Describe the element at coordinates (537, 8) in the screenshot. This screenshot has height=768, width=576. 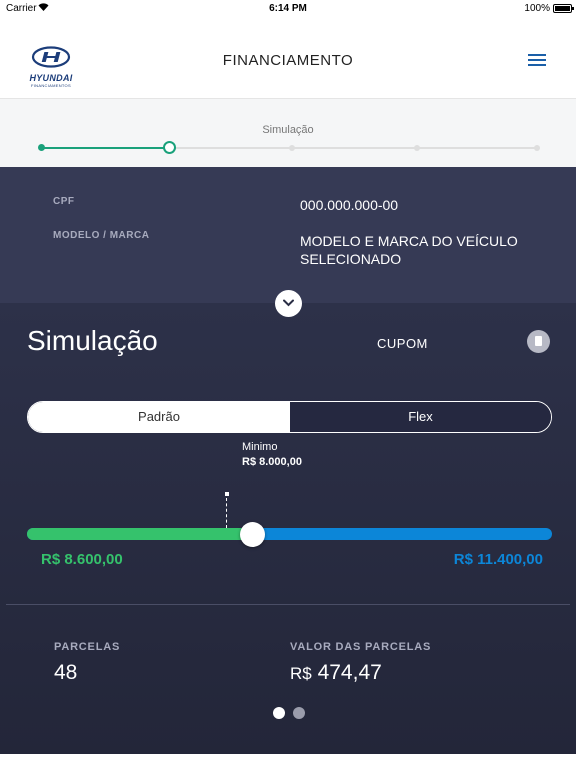
I see `battery-percent: 100%` at that location.